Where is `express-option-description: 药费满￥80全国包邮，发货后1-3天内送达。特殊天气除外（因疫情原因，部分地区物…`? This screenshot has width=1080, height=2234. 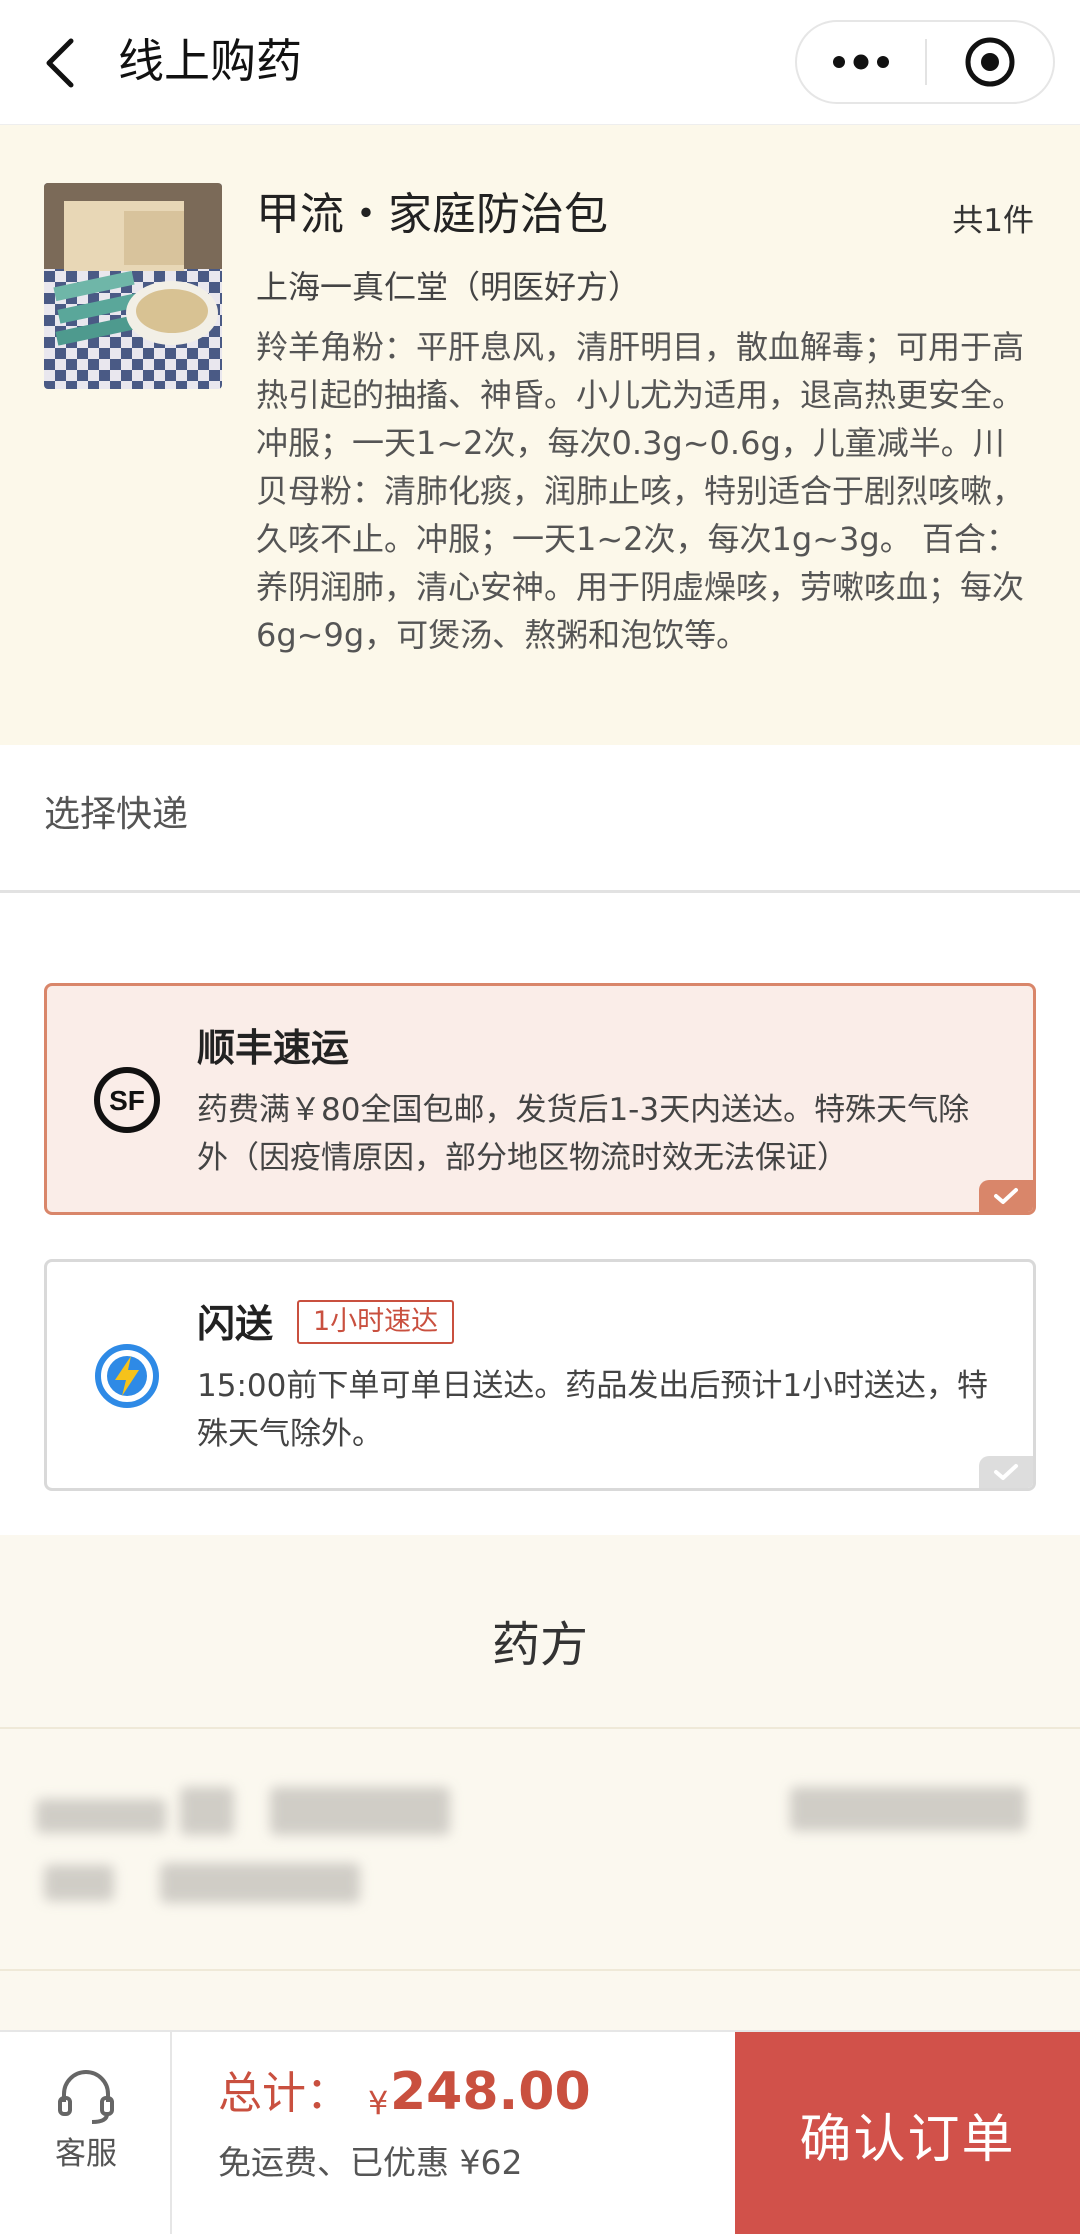 express-option-description: 药费满￥80全国包邮，发货后1-3天内送达。特殊天气除外（因疫情原因，部分地区物… is located at coordinates (583, 1134).